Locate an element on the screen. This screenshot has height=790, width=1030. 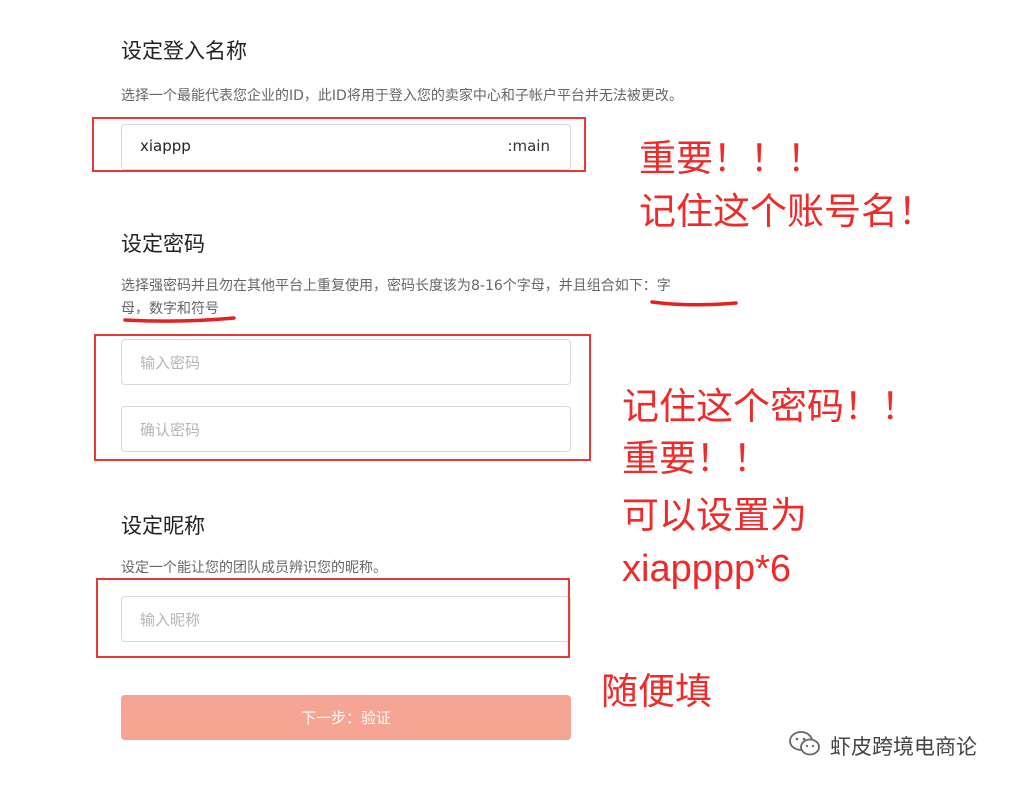
password-note-can-set: 可以设置为 is located at coordinates (714, 515).